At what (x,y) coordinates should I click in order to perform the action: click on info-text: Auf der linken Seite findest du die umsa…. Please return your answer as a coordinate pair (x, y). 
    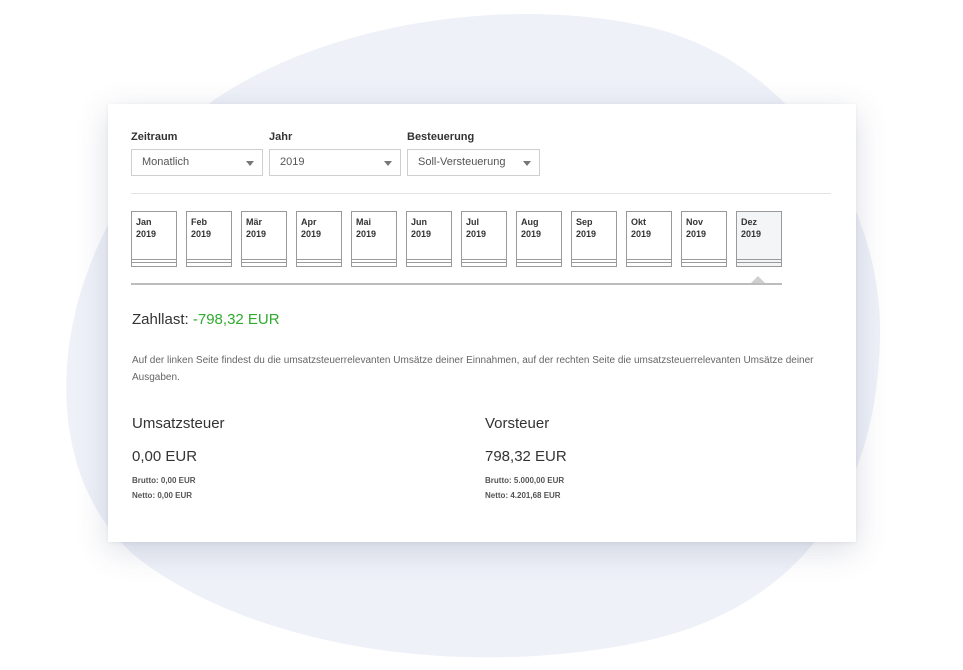
    Looking at the image, I should click on (473, 369).